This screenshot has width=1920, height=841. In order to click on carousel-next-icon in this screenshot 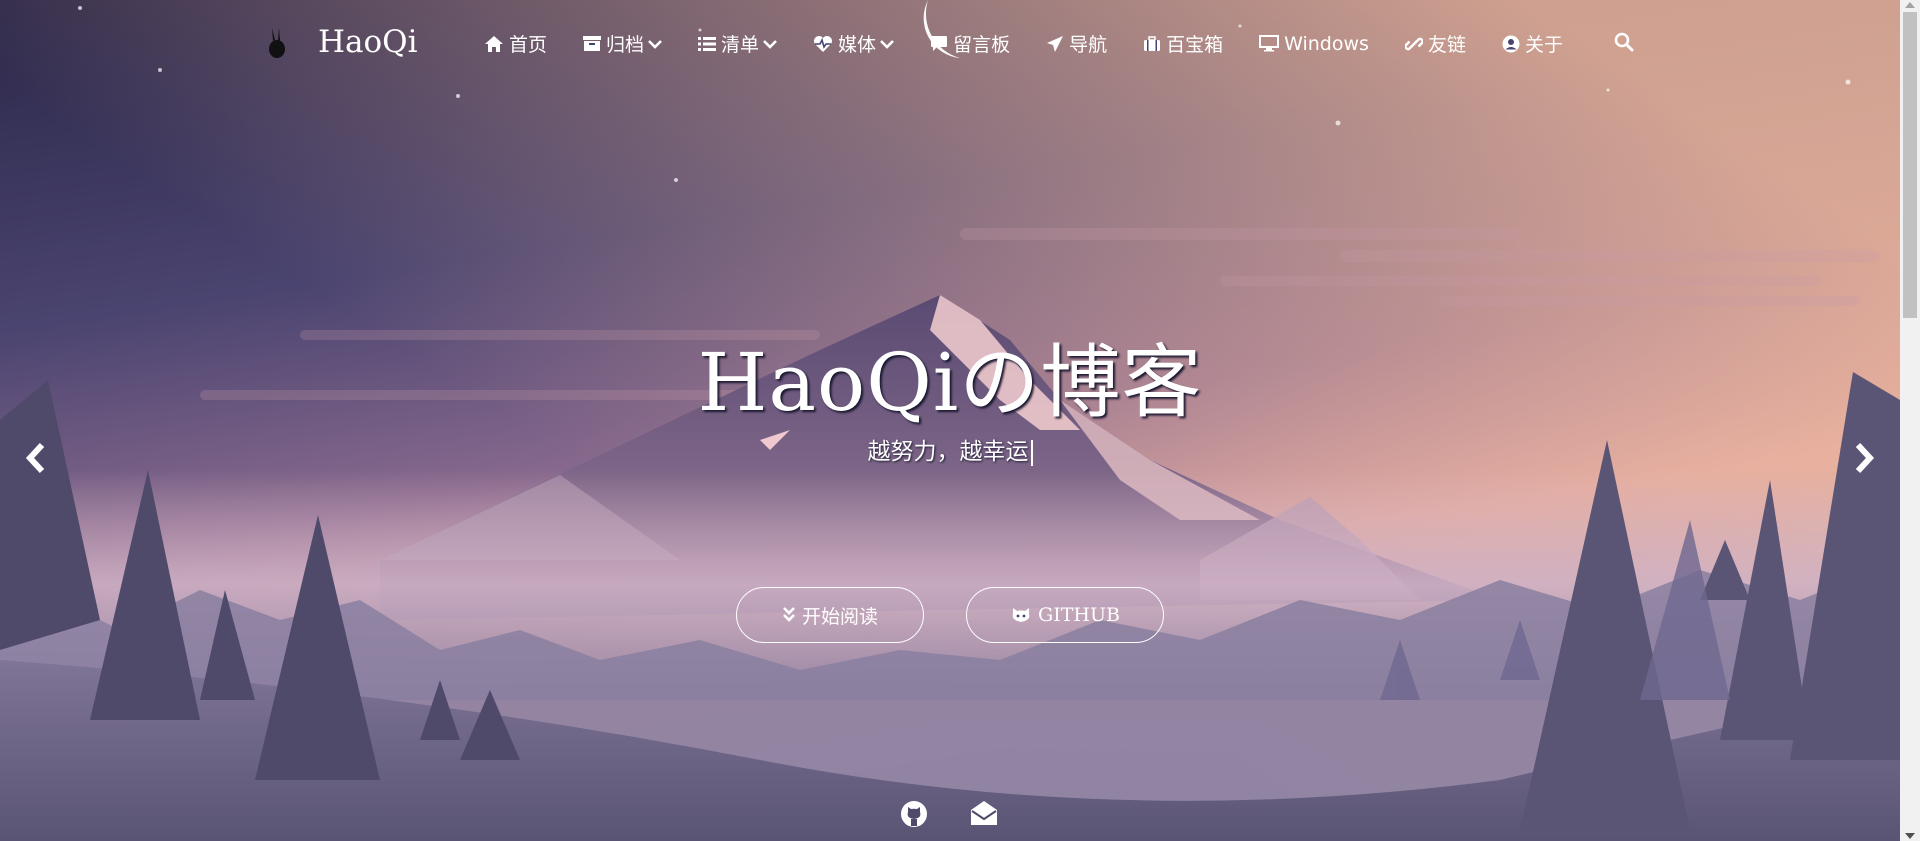, I will do `click(1864, 458)`.